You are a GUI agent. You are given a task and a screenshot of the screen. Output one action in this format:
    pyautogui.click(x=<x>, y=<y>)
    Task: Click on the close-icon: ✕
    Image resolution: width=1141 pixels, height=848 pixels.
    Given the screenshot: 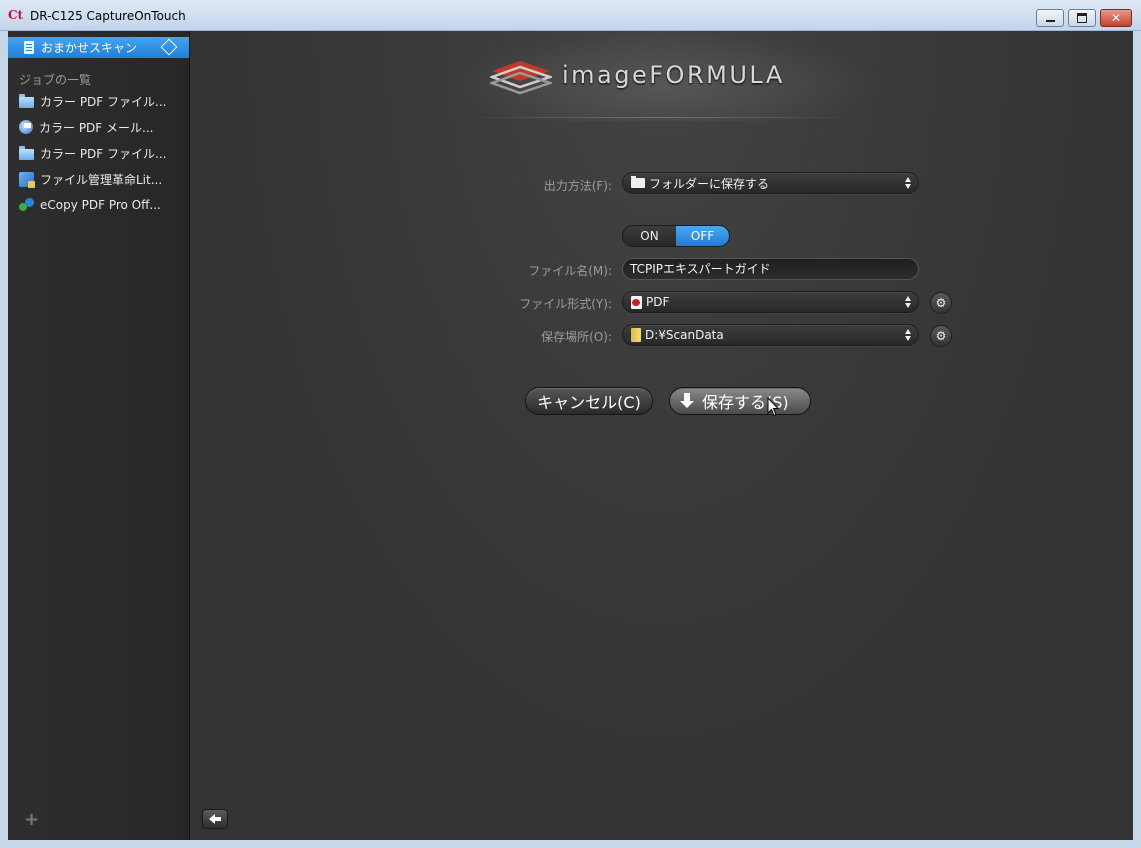 What is the action you would take?
    pyautogui.click(x=1116, y=18)
    